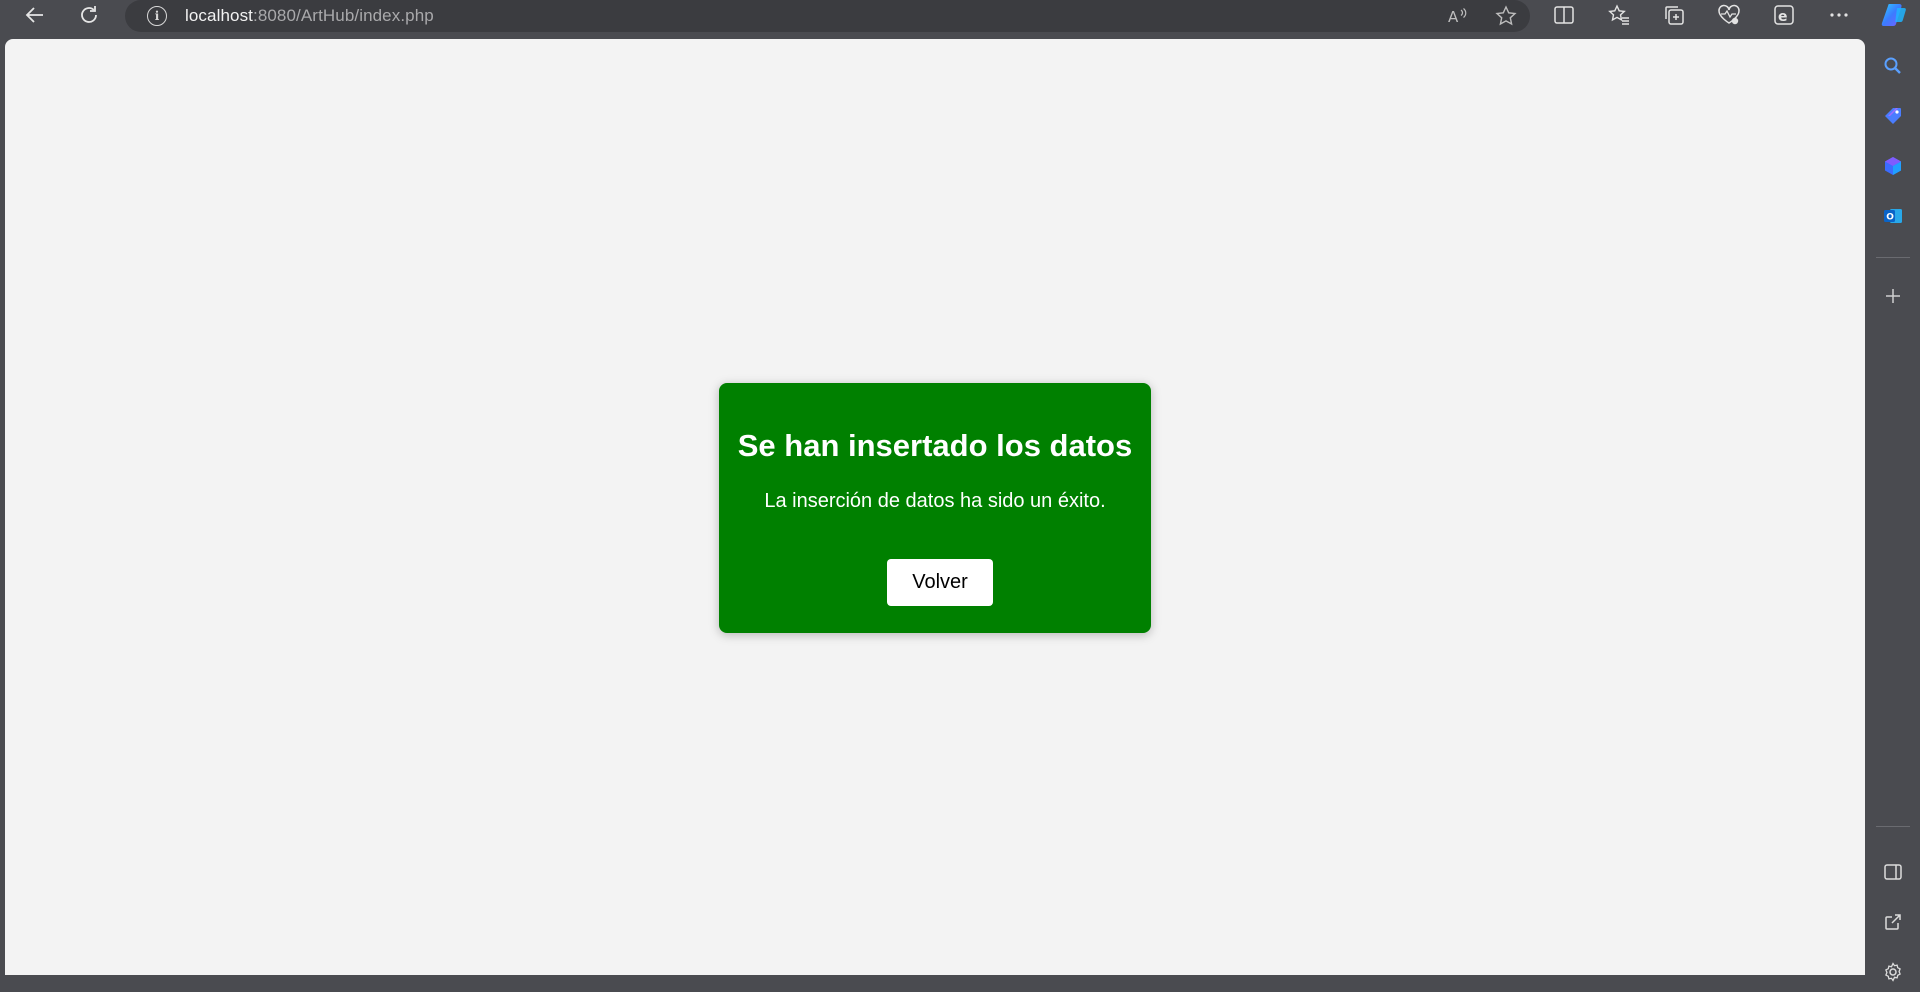 This screenshot has width=1920, height=992. Describe the element at coordinates (1893, 510) in the screenshot. I see `browser-sidebar: O` at that location.